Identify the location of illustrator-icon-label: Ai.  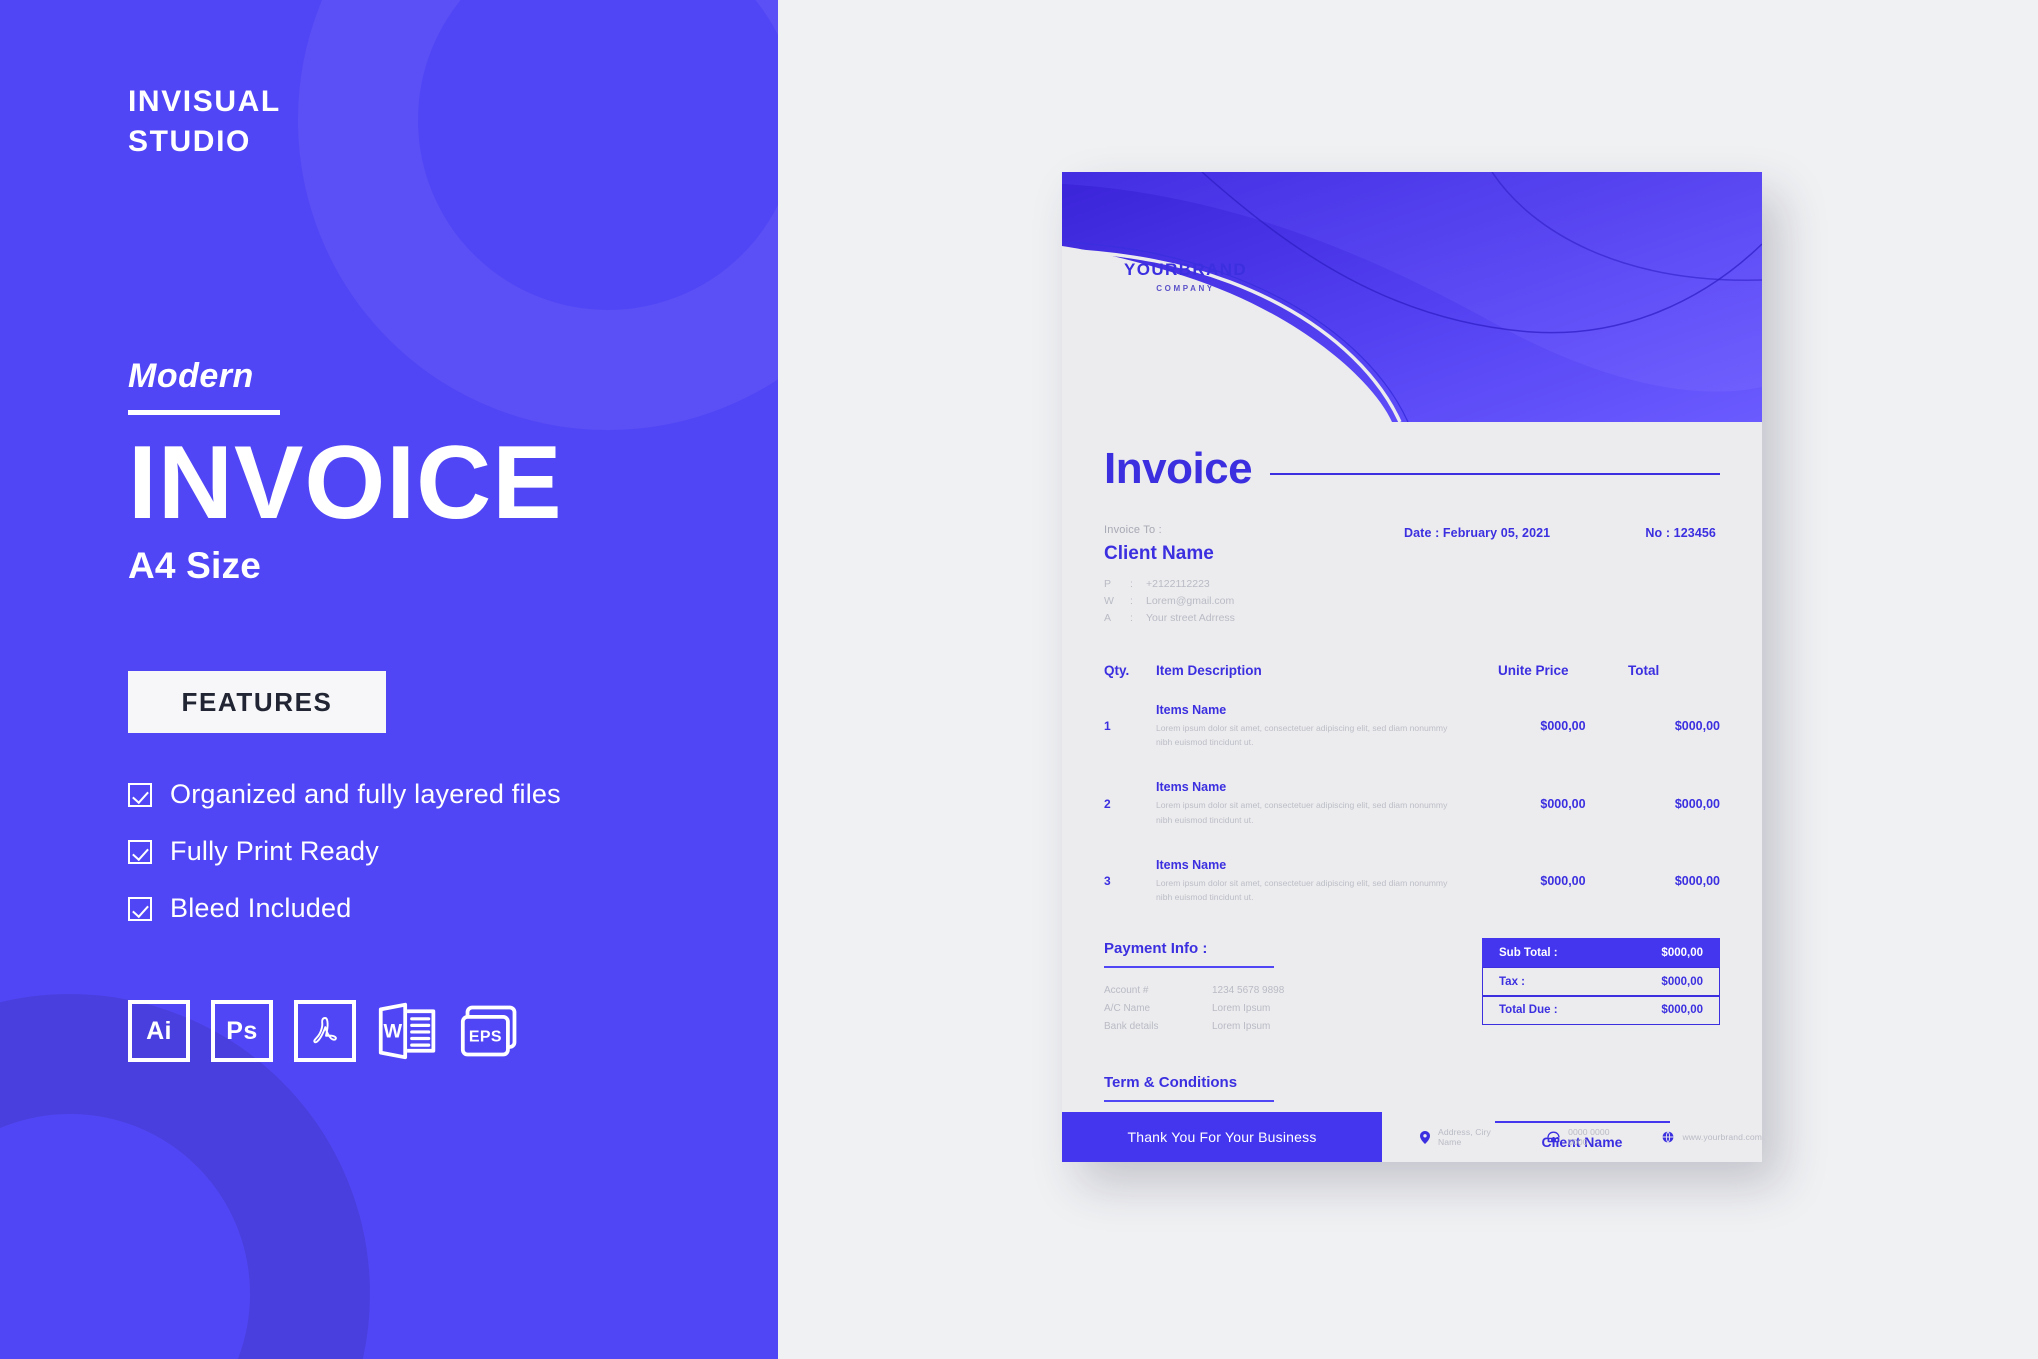
(159, 1030).